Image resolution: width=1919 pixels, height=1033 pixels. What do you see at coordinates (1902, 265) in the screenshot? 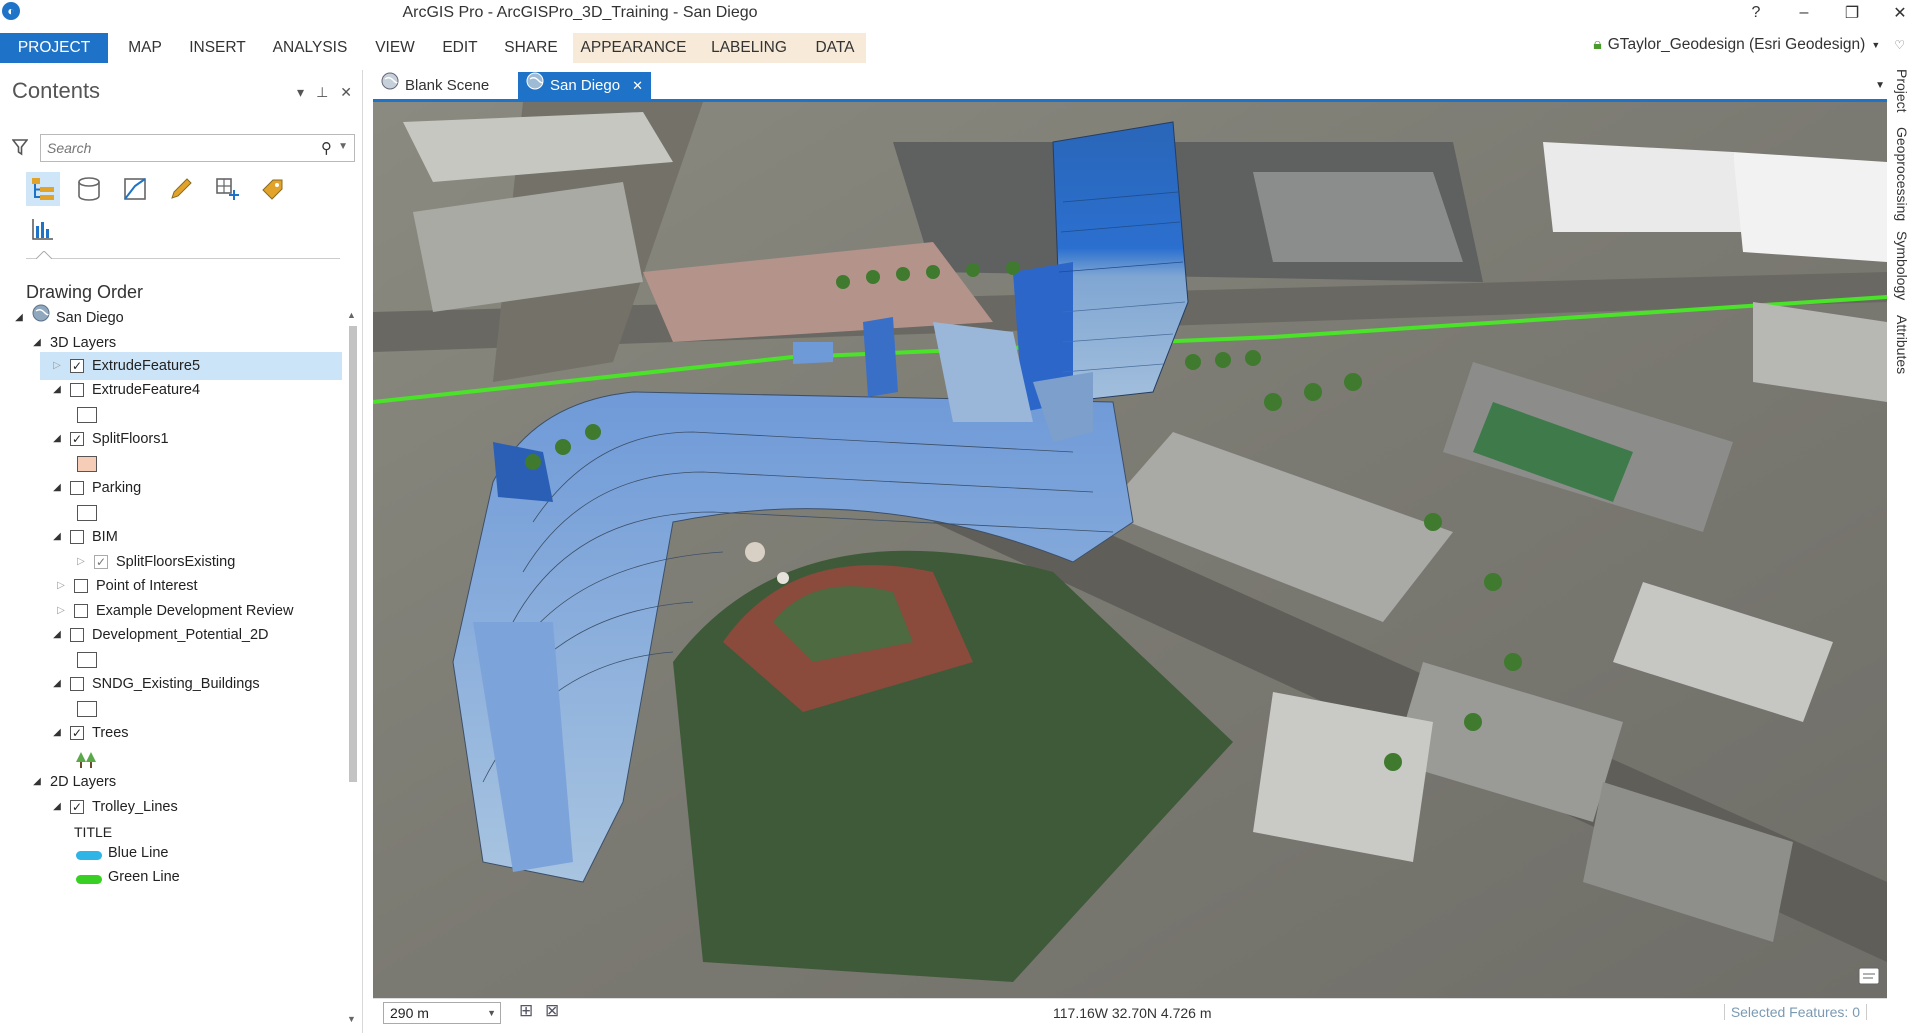
I see `tab-symbology-pane: Symbology` at bounding box center [1902, 265].